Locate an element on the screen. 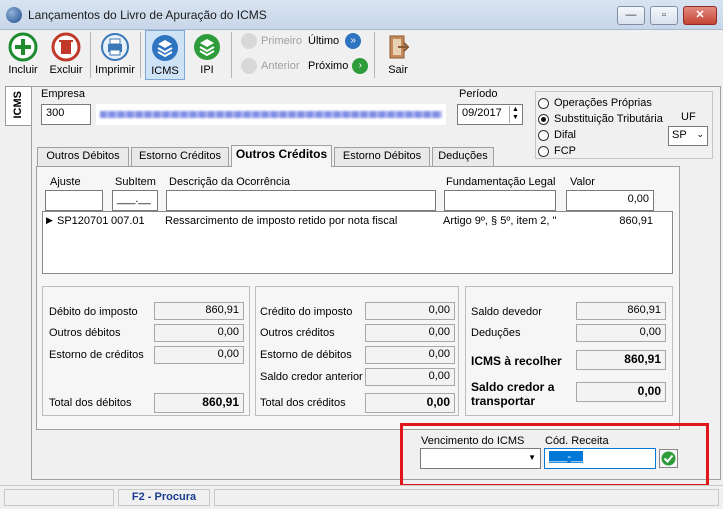 This screenshot has height=509, width=723. total-debitos-label: Total dos débitos is located at coordinates (90, 403).